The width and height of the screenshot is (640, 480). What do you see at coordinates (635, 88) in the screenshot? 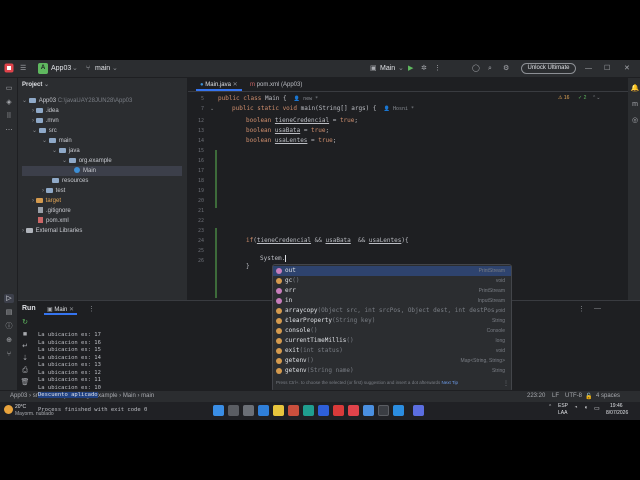
I see `notifications-icon: 🔔` at bounding box center [635, 88].